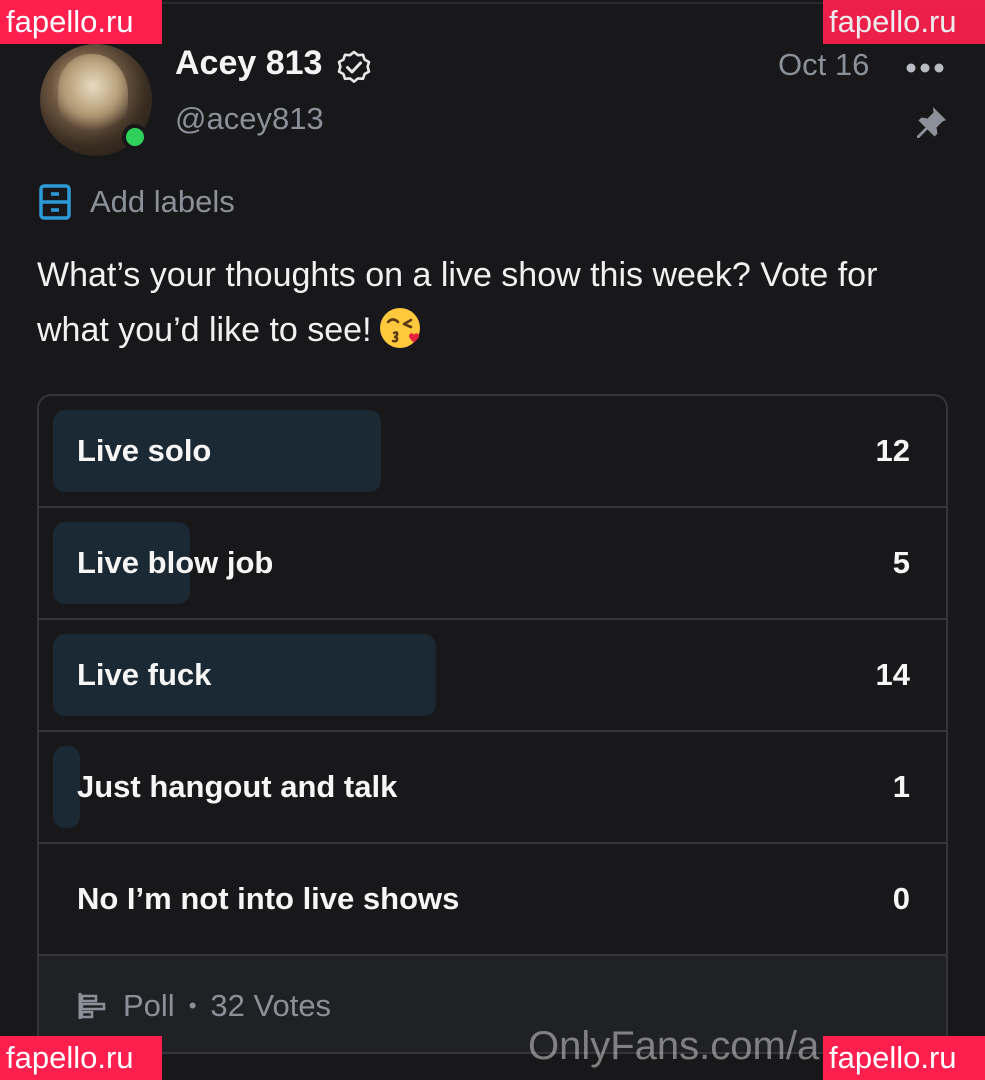  What do you see at coordinates (237, 786) in the screenshot?
I see `poll-option-label: Just hangout and talk` at bounding box center [237, 786].